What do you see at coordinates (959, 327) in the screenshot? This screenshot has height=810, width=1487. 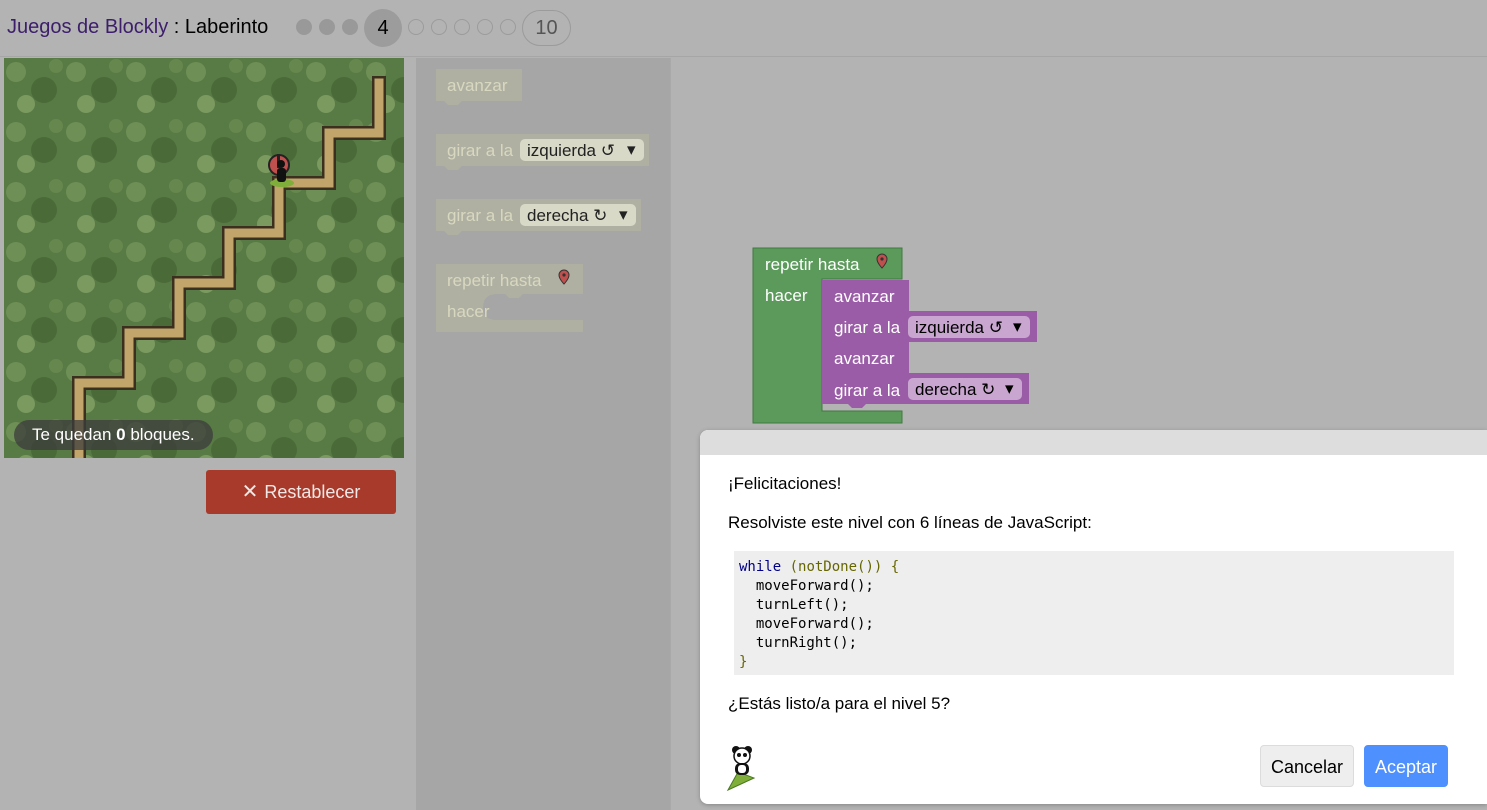 I see `turn-left-value: izquierda ↺` at bounding box center [959, 327].